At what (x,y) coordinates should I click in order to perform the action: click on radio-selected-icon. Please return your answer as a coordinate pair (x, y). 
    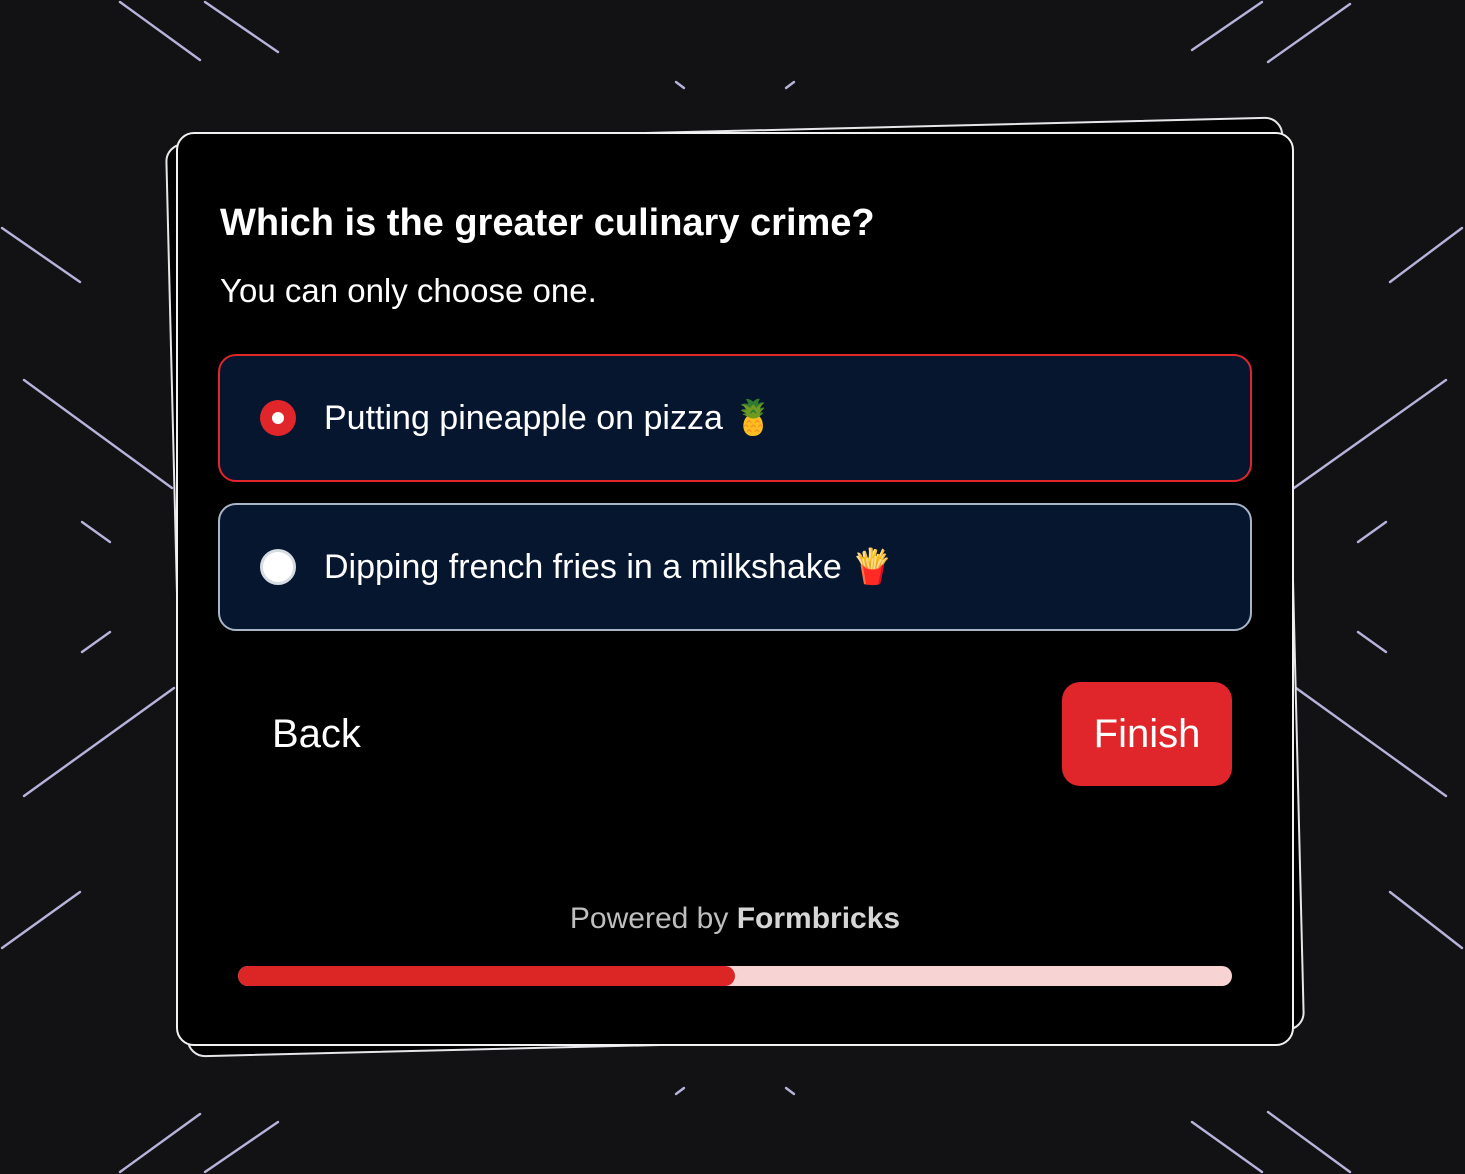
    Looking at the image, I should click on (278, 418).